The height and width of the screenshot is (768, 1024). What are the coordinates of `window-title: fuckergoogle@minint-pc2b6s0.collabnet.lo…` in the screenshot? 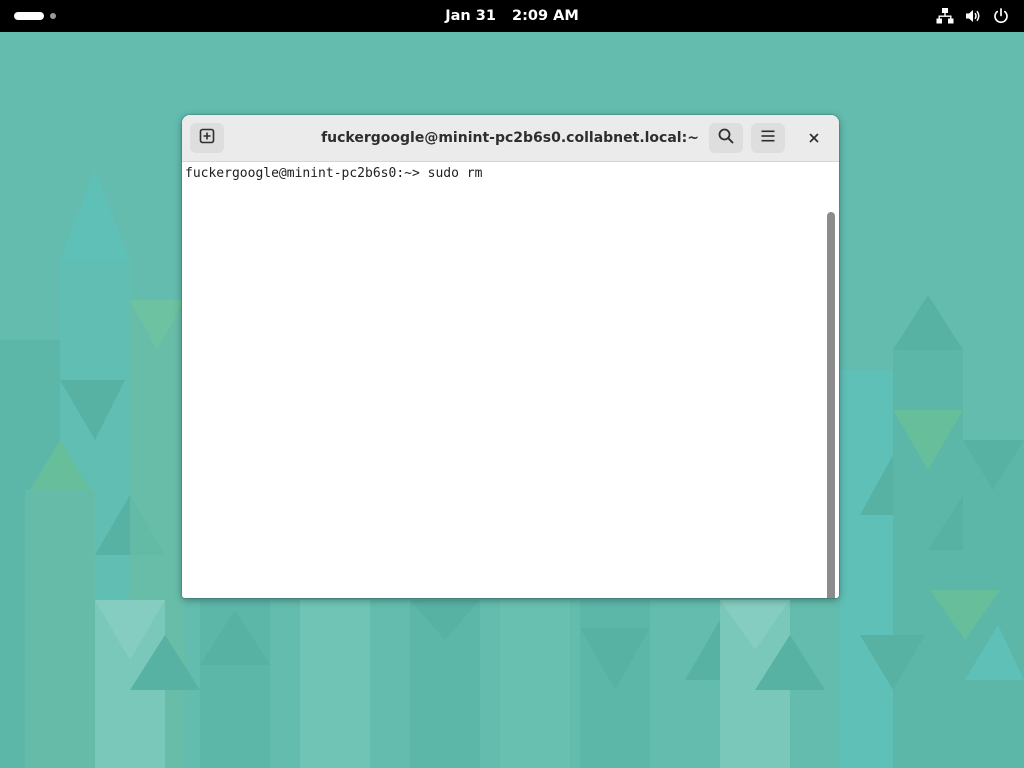 It's located at (510, 138).